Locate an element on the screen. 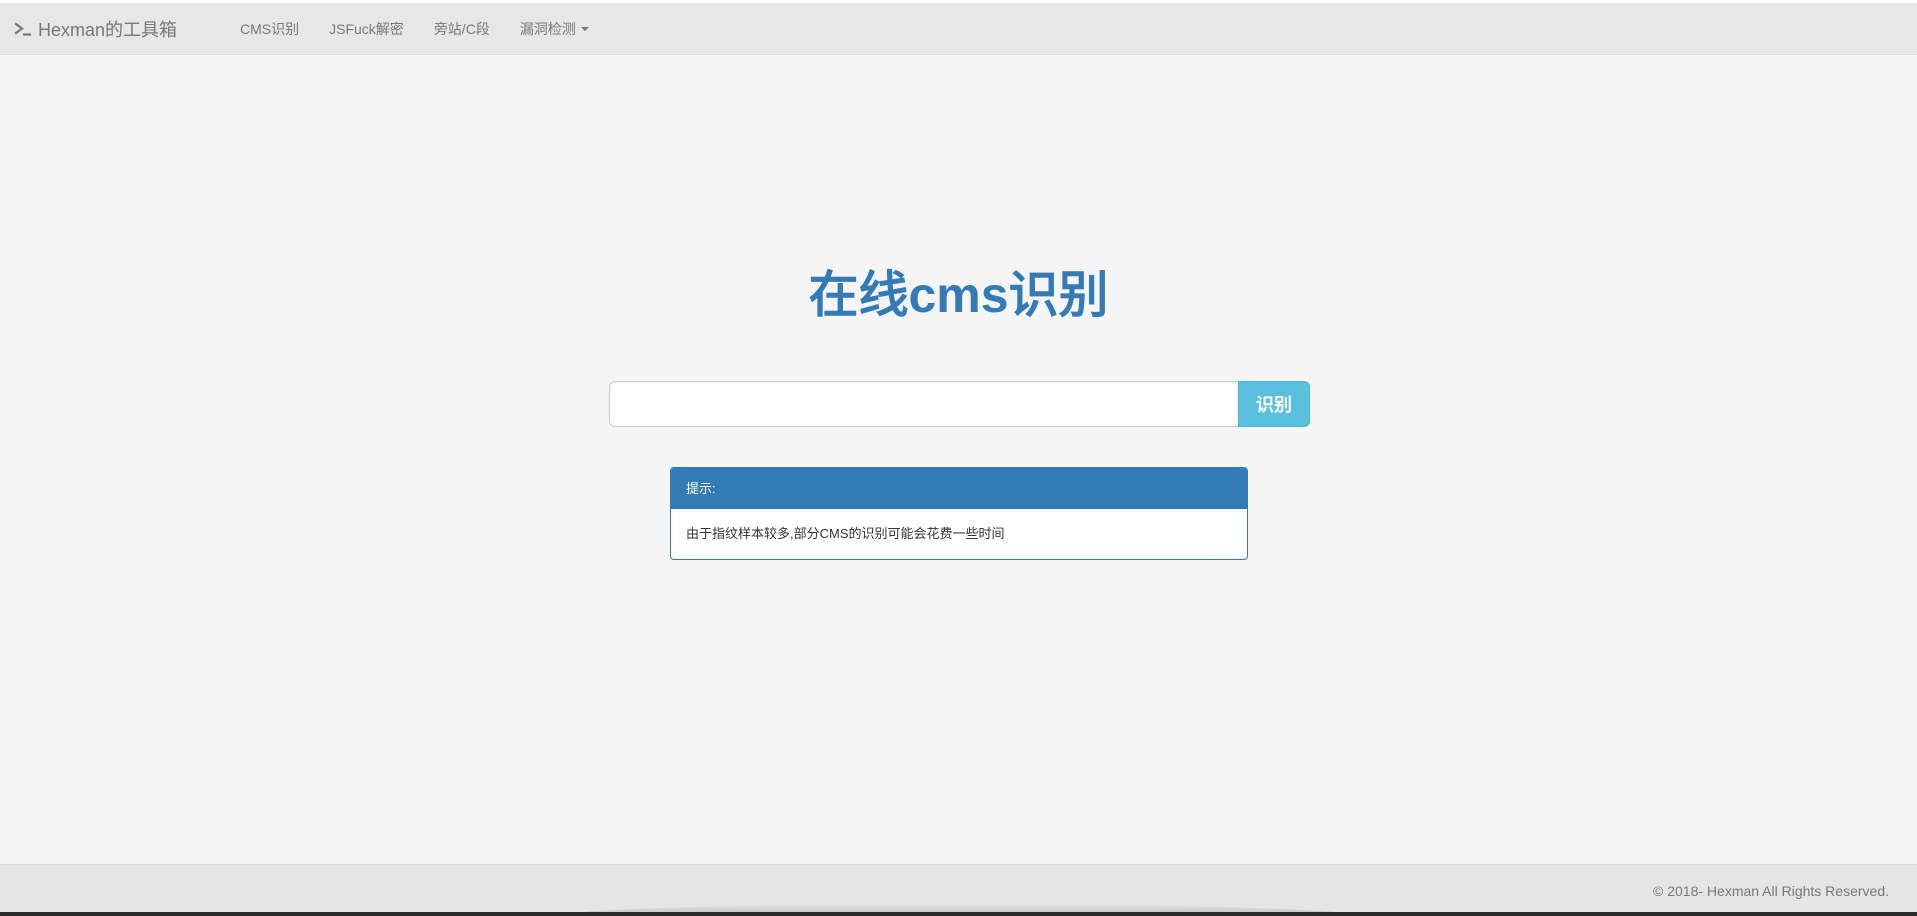 This screenshot has width=1917, height=916. notice-body: 由于指纹样本较多,部分CMS的识别可能会花费一些时间 is located at coordinates (845, 533).